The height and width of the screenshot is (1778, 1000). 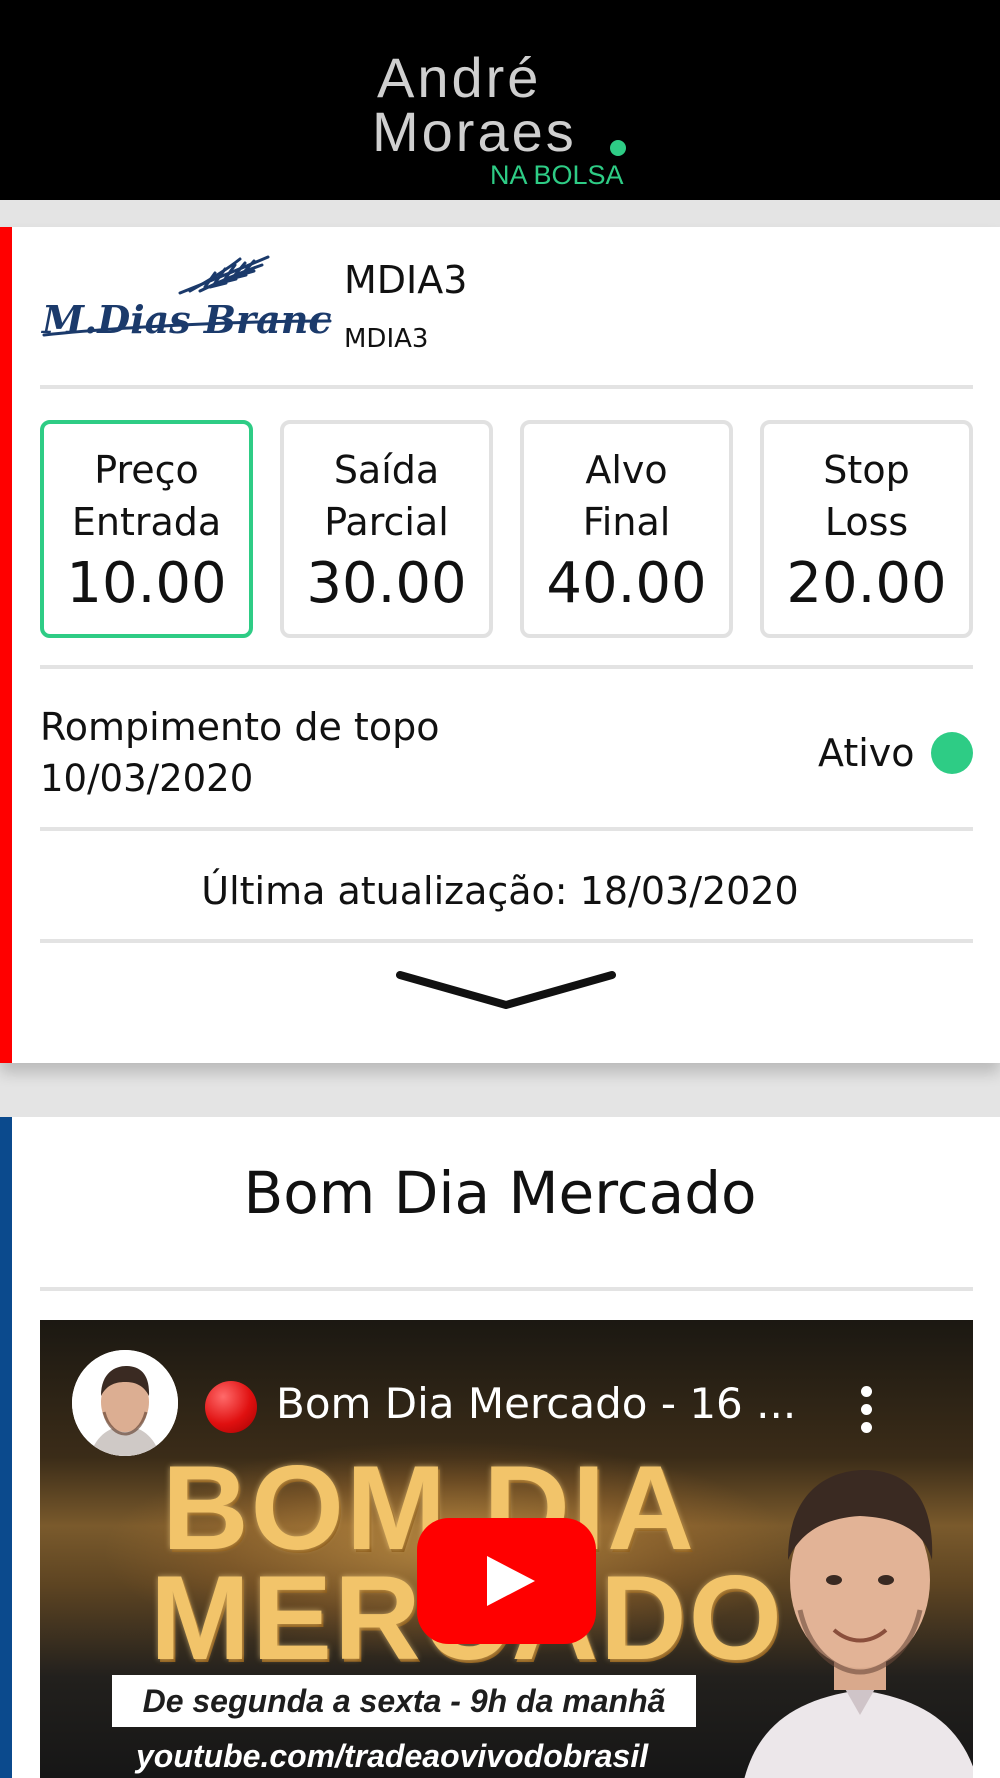 I want to click on price-box-final-target: Alvo Final 40.00, so click(x=626, y=529).